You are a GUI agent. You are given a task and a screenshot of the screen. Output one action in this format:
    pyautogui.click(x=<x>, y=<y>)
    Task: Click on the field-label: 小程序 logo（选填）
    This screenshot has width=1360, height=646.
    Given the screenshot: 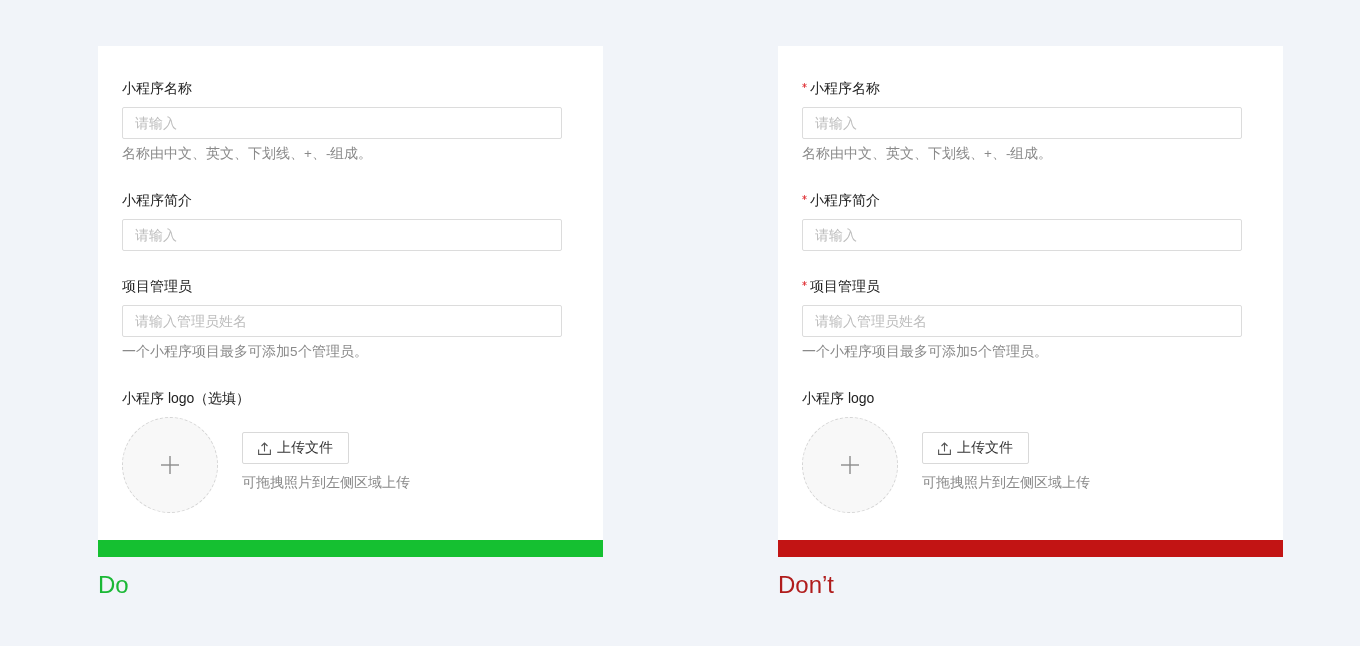 What is the action you would take?
    pyautogui.click(x=186, y=398)
    